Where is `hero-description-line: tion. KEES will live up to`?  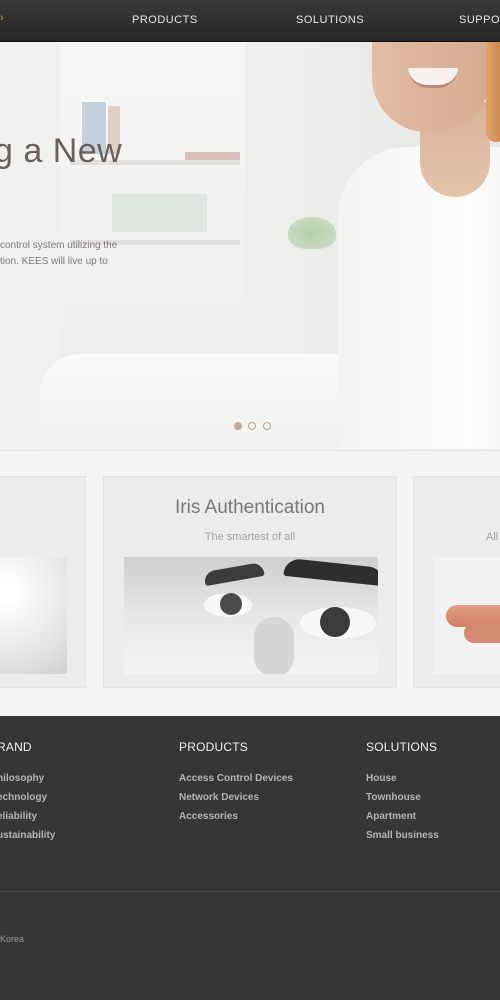
hero-description-line: tion. KEES will live up to is located at coordinates (54, 261).